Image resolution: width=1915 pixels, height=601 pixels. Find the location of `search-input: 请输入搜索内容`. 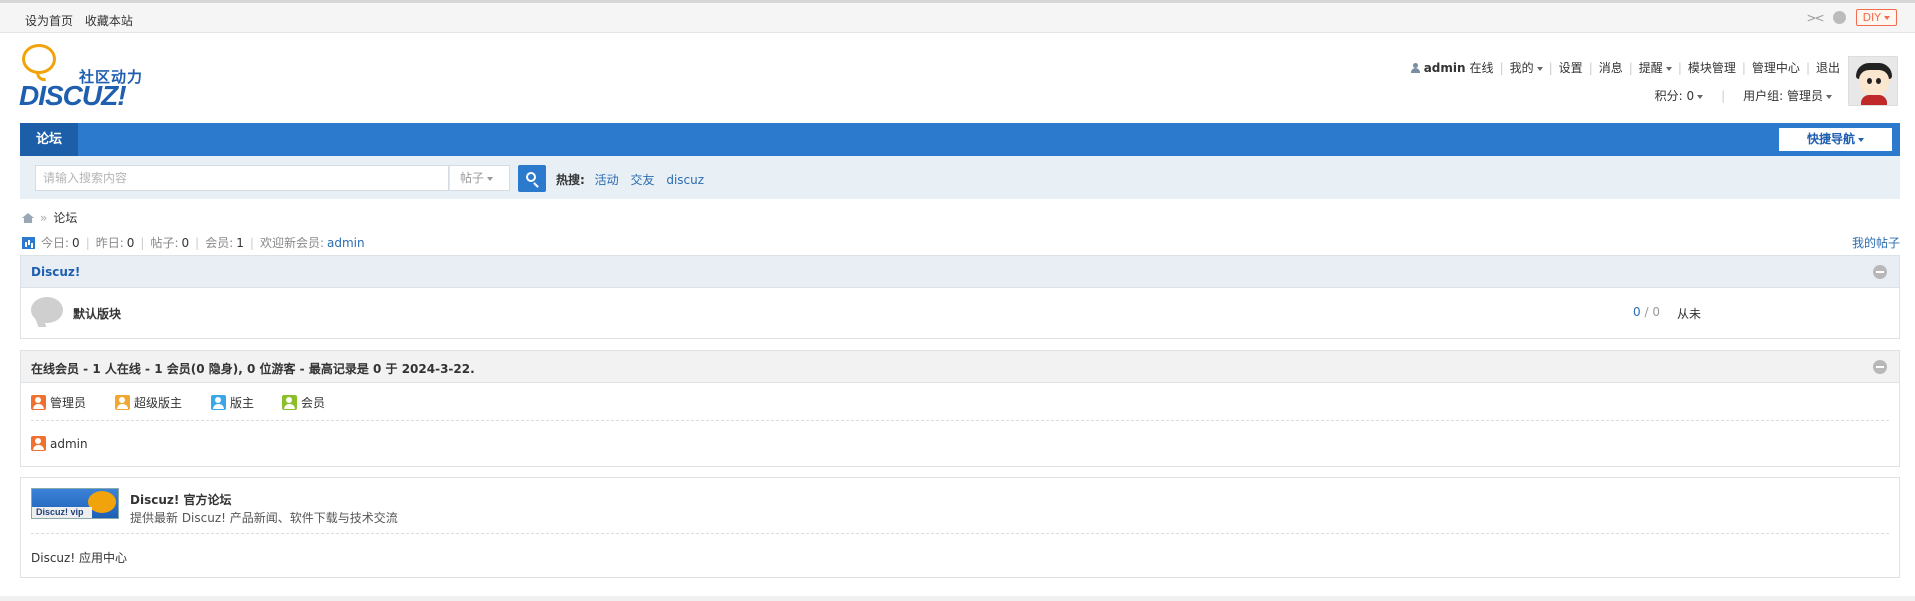

search-input: 请输入搜索内容 is located at coordinates (242, 178).